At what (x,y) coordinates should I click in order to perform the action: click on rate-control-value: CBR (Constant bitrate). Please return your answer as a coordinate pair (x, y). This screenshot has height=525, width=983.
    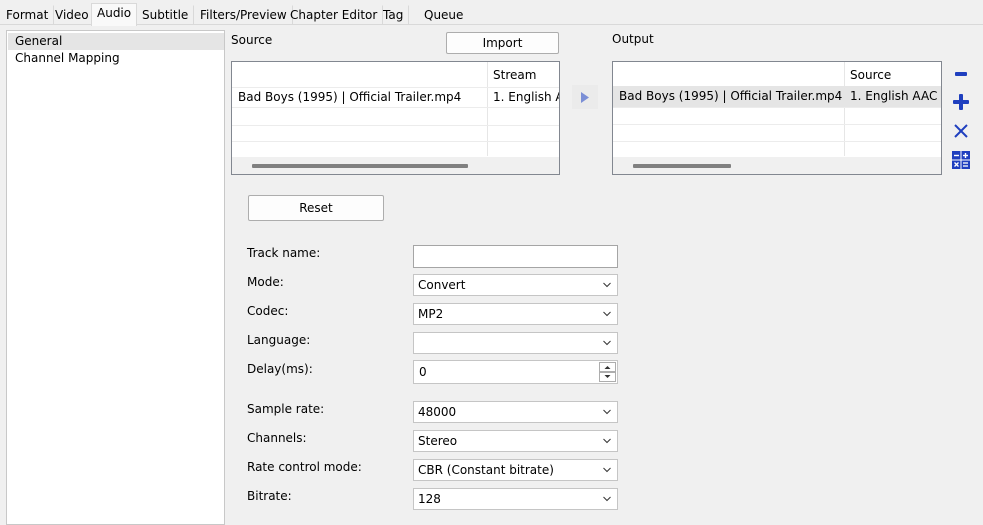
    Looking at the image, I should click on (486, 470).